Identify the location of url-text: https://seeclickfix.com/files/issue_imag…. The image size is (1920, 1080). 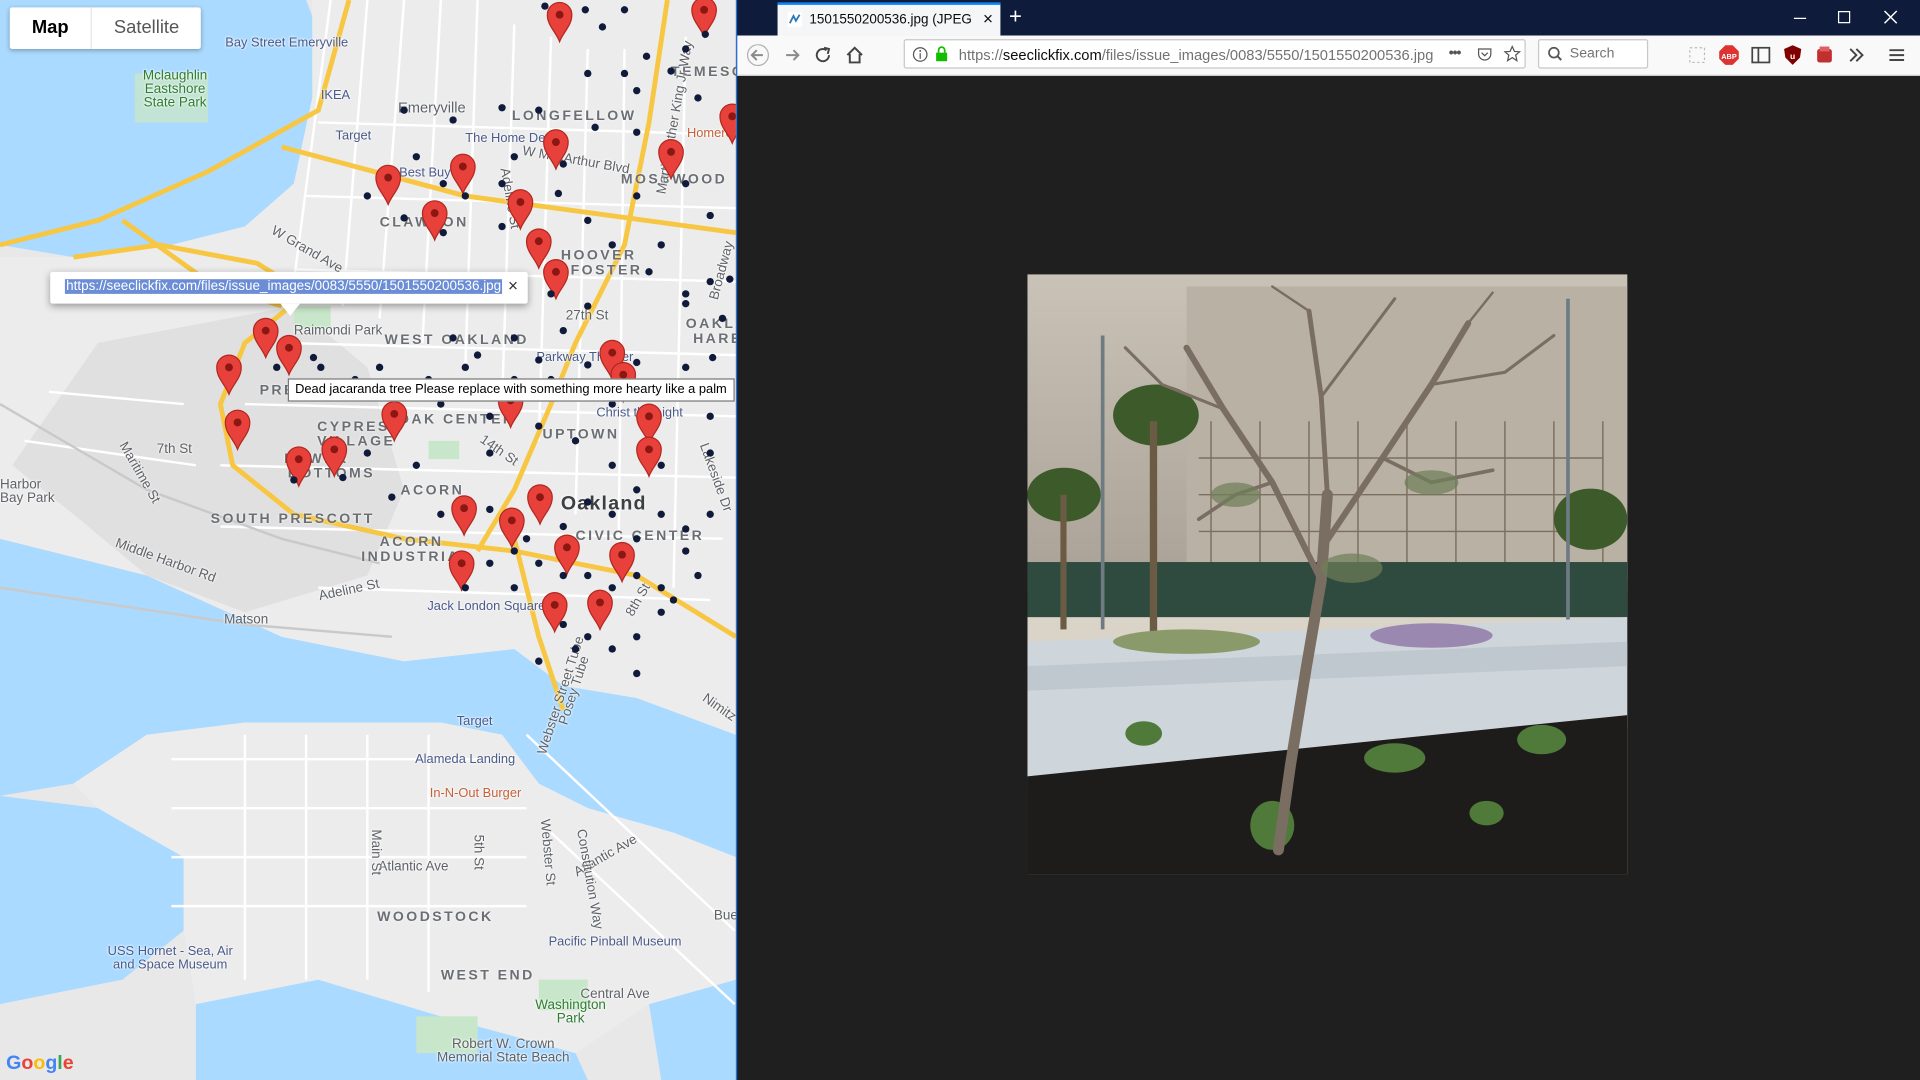
(1196, 55).